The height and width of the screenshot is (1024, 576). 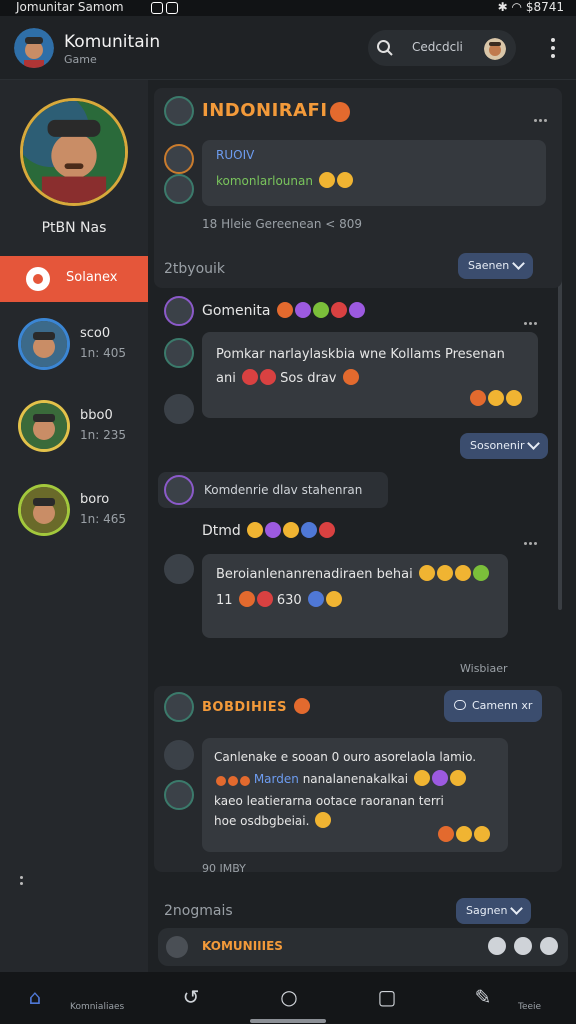 What do you see at coordinates (103, 519) in the screenshot?
I see `friend-meta: 1n: 465` at bounding box center [103, 519].